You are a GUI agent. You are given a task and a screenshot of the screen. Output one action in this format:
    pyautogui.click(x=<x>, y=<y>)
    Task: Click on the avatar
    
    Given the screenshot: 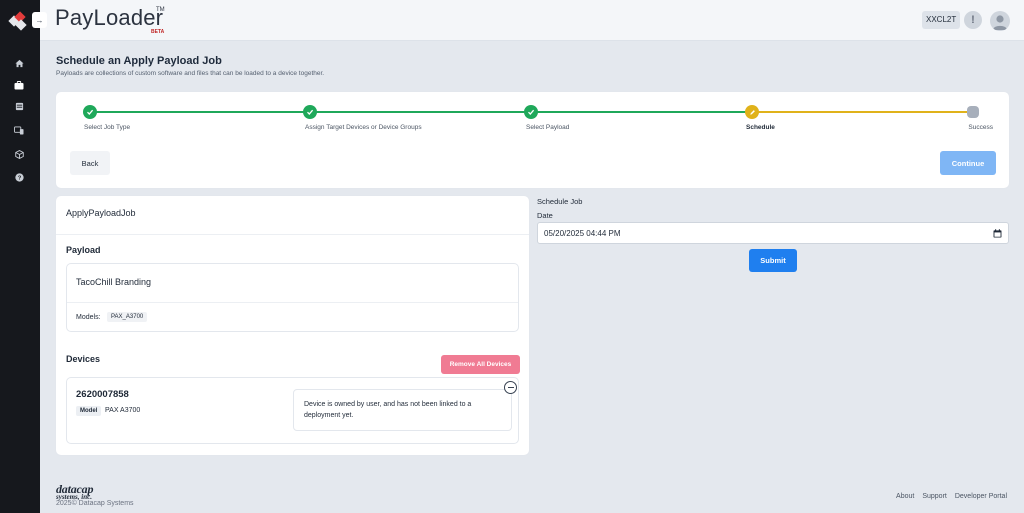 What is the action you would take?
    pyautogui.click(x=1000, y=21)
    